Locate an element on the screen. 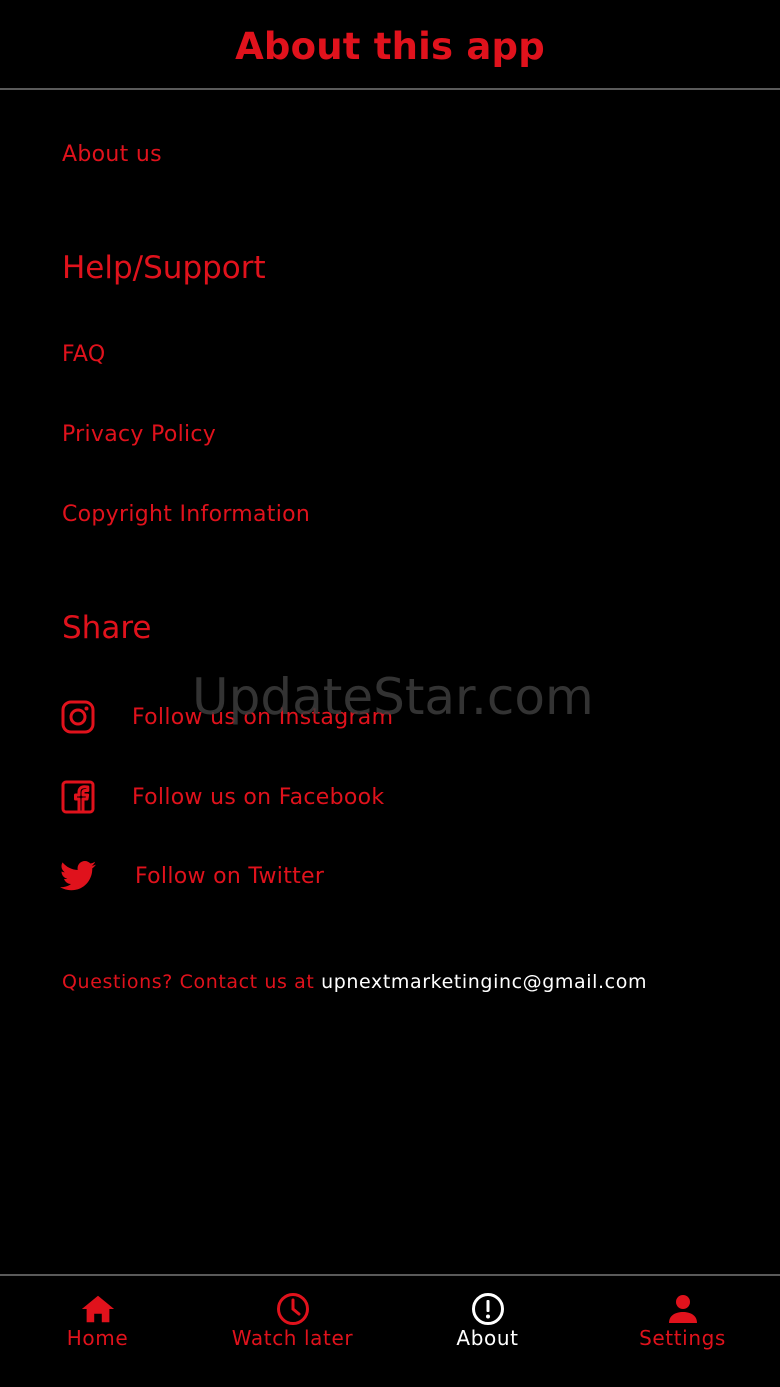  tab-settings-label: Settings is located at coordinates (682, 1338).